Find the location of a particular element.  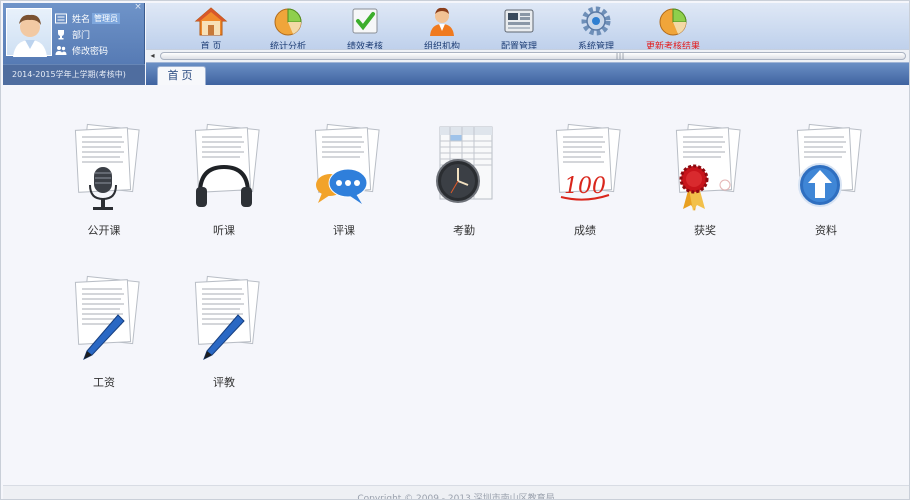

chat-bubble-icon is located at coordinates (347, 163).